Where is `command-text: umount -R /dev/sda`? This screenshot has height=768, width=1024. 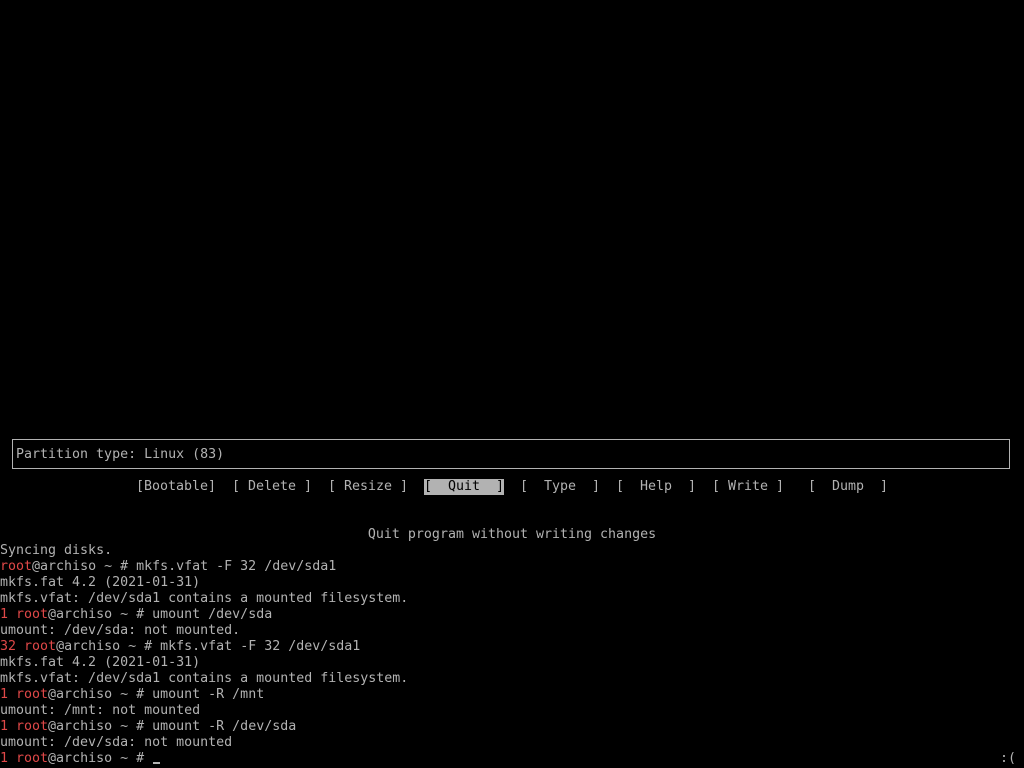 command-text: umount -R /dev/sda is located at coordinates (224, 726).